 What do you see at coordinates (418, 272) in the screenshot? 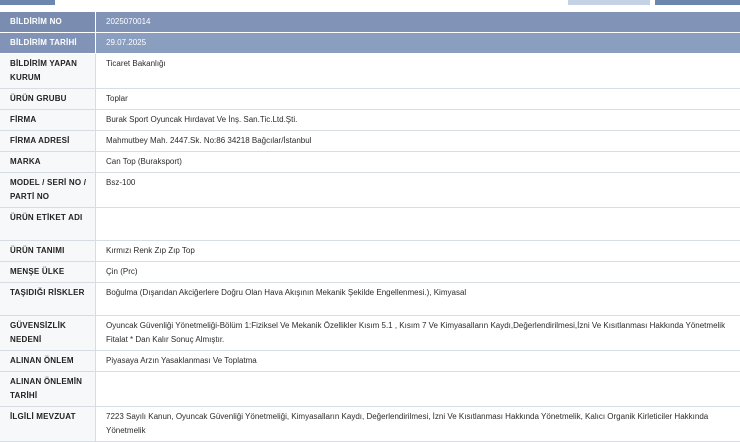
I see `value-country-of-origin: Çin (Prc)` at bounding box center [418, 272].